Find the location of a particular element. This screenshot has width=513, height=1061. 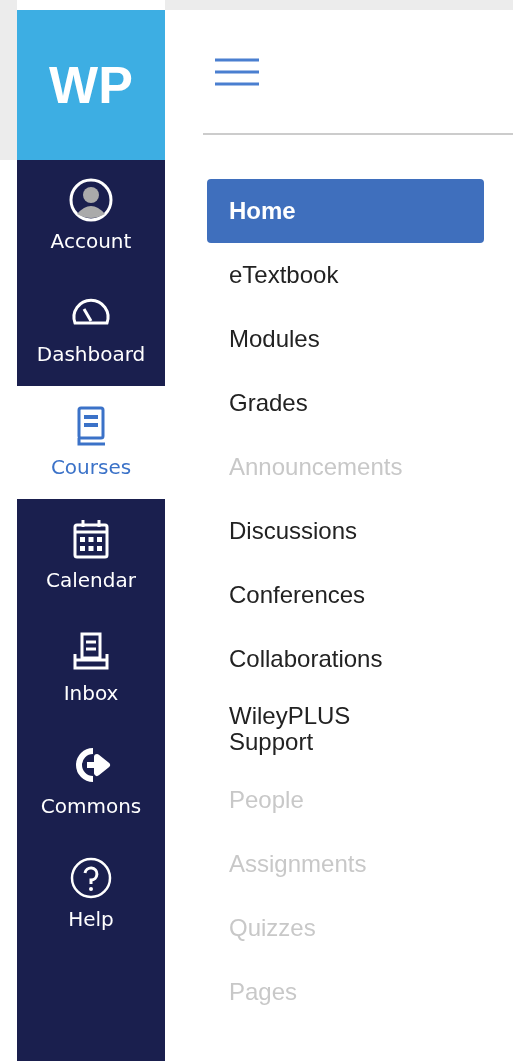

avatar-icon is located at coordinates (91, 199).